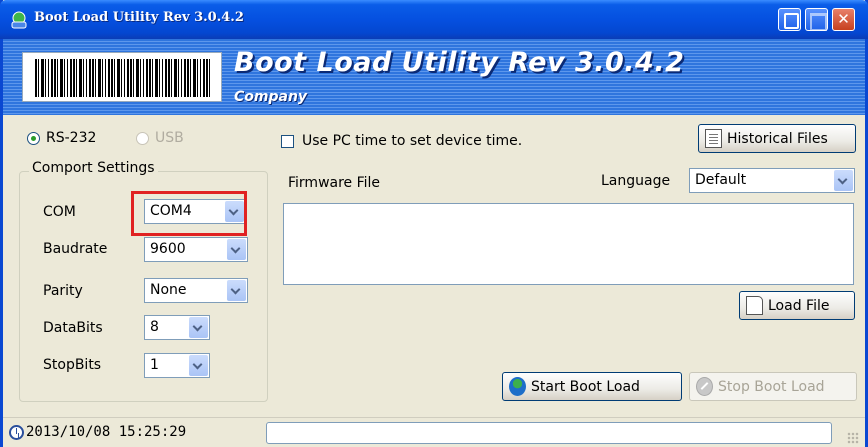  What do you see at coordinates (271, 97) in the screenshot?
I see `banner-company: Company` at bounding box center [271, 97].